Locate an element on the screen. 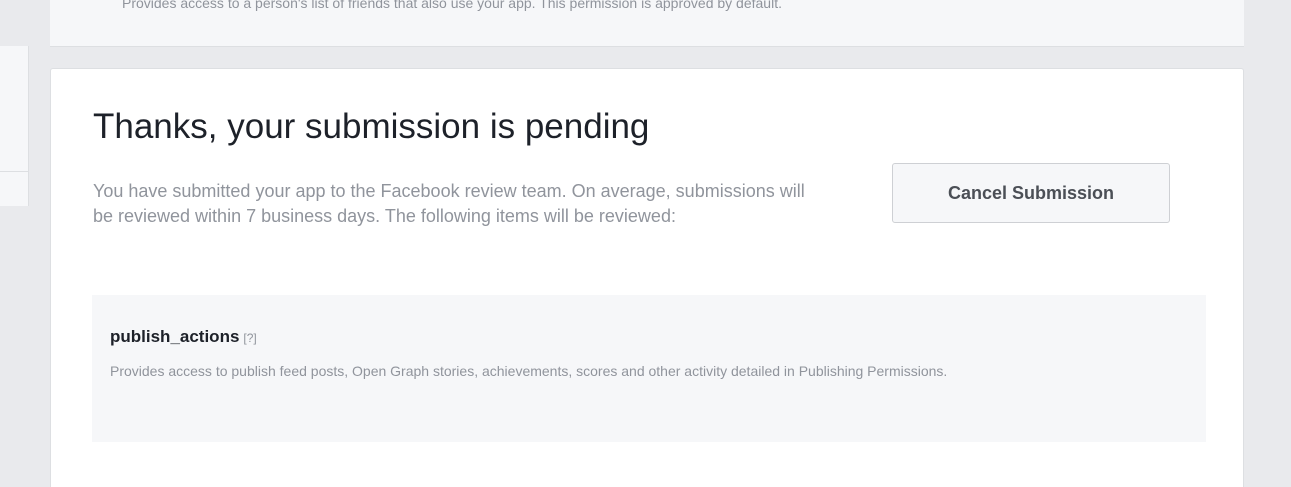  left-sidebar-panel is located at coordinates (14, 126).